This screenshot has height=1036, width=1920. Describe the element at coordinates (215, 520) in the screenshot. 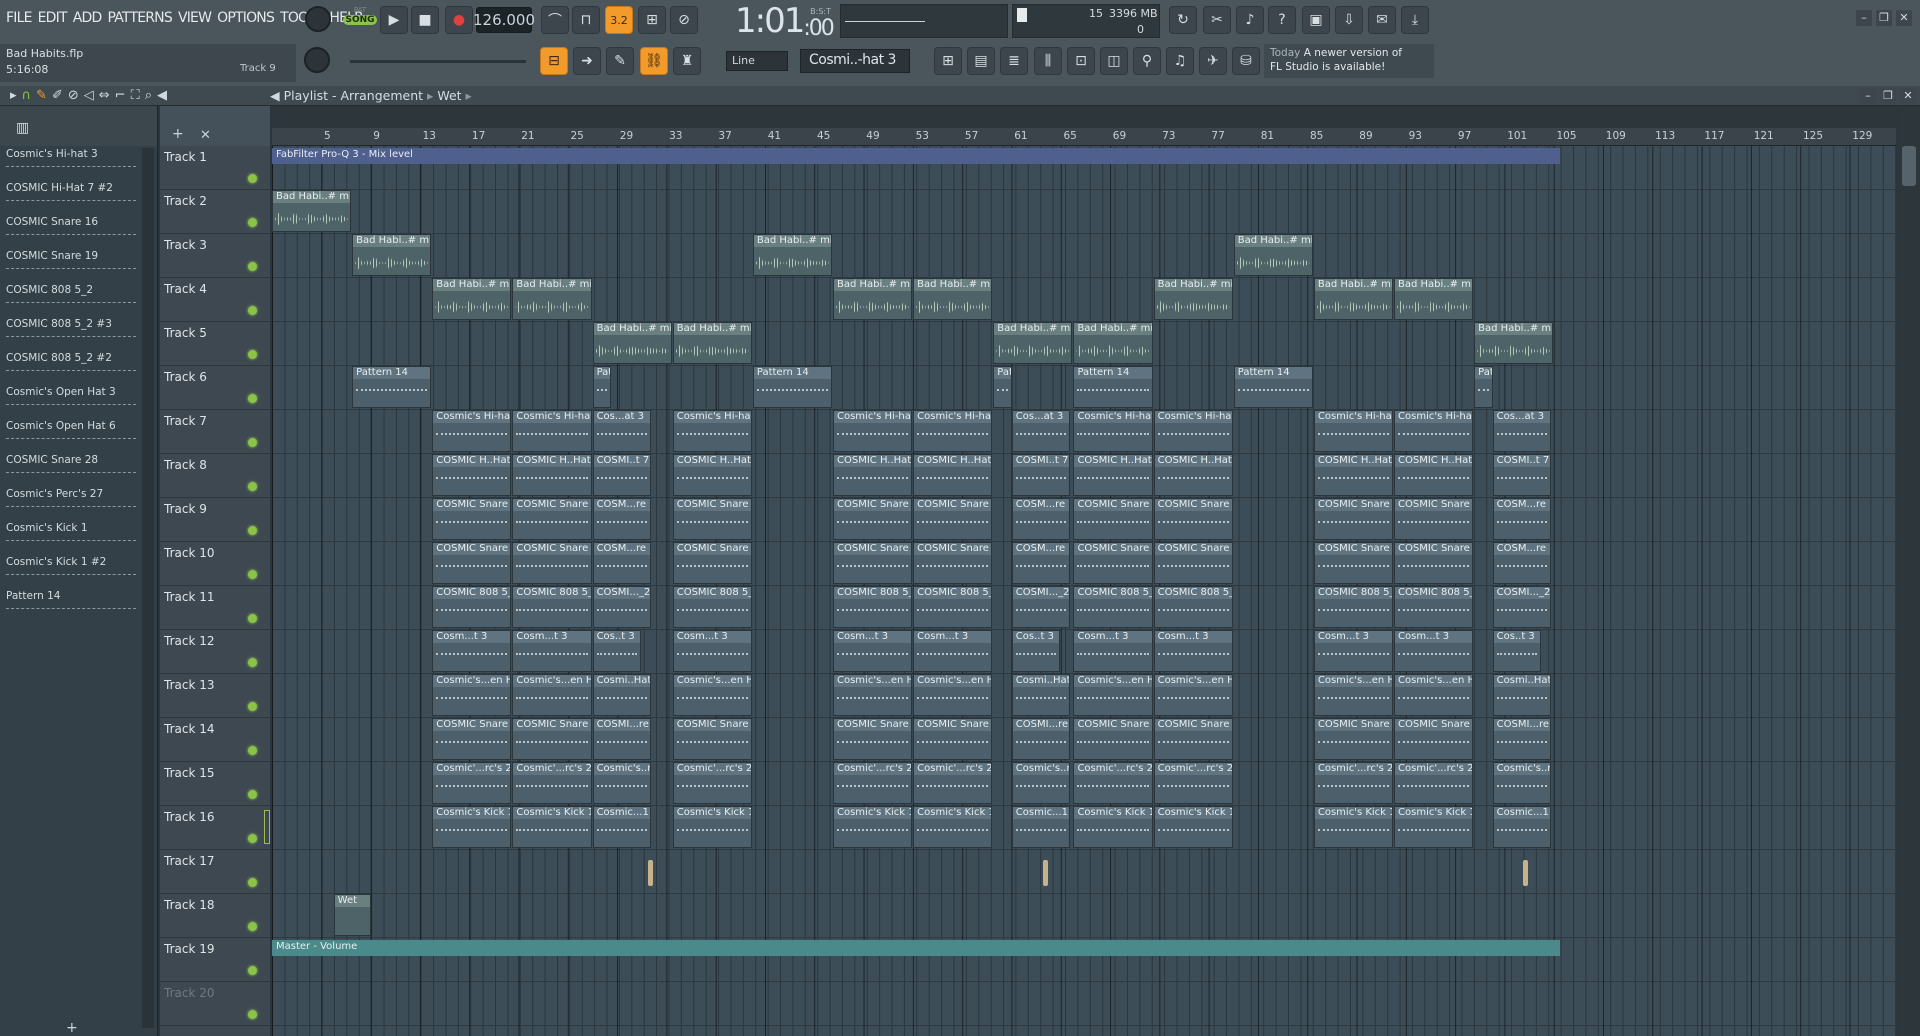

I see `track-header: Track 9` at that location.